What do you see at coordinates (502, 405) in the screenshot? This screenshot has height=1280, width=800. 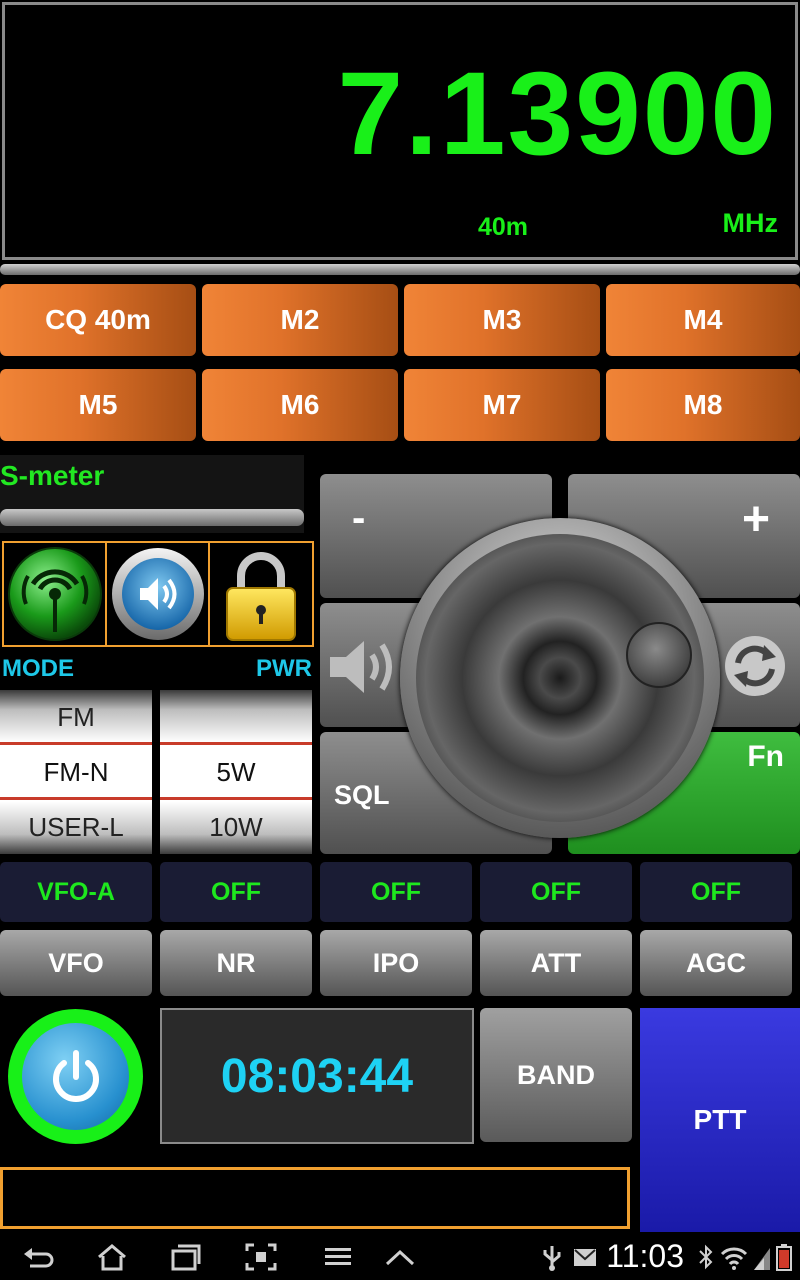 I see `memory-button-7: M7` at bounding box center [502, 405].